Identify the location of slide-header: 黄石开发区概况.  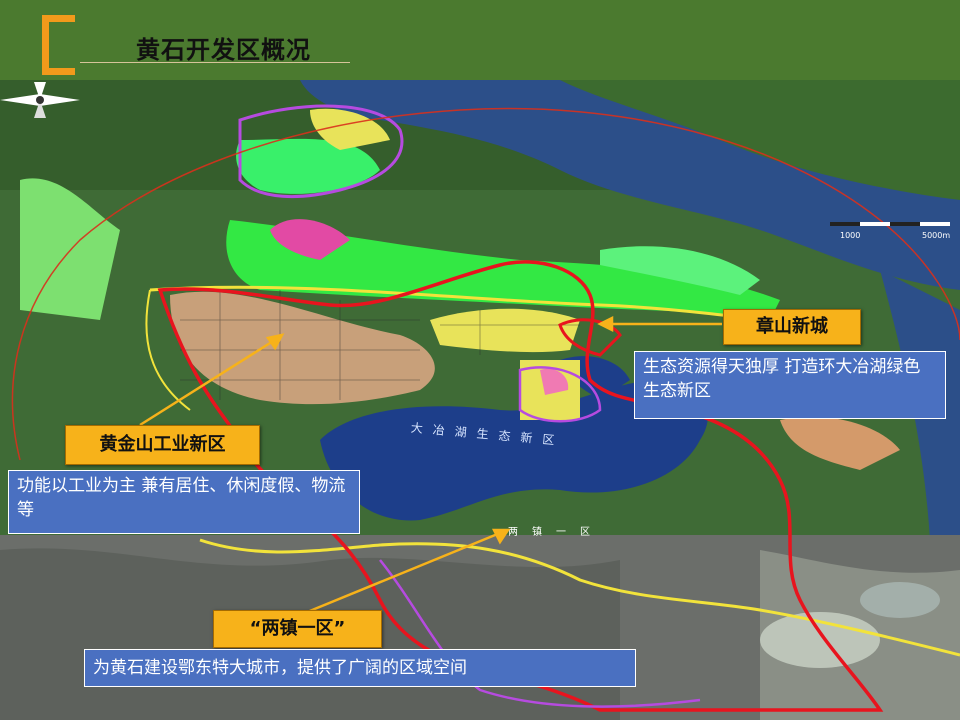
(480, 40).